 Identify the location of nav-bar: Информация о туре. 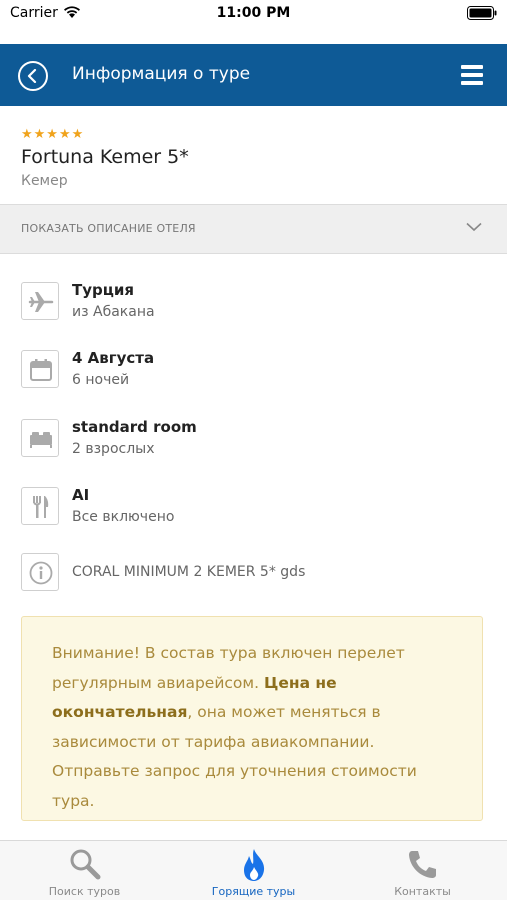
(253, 75).